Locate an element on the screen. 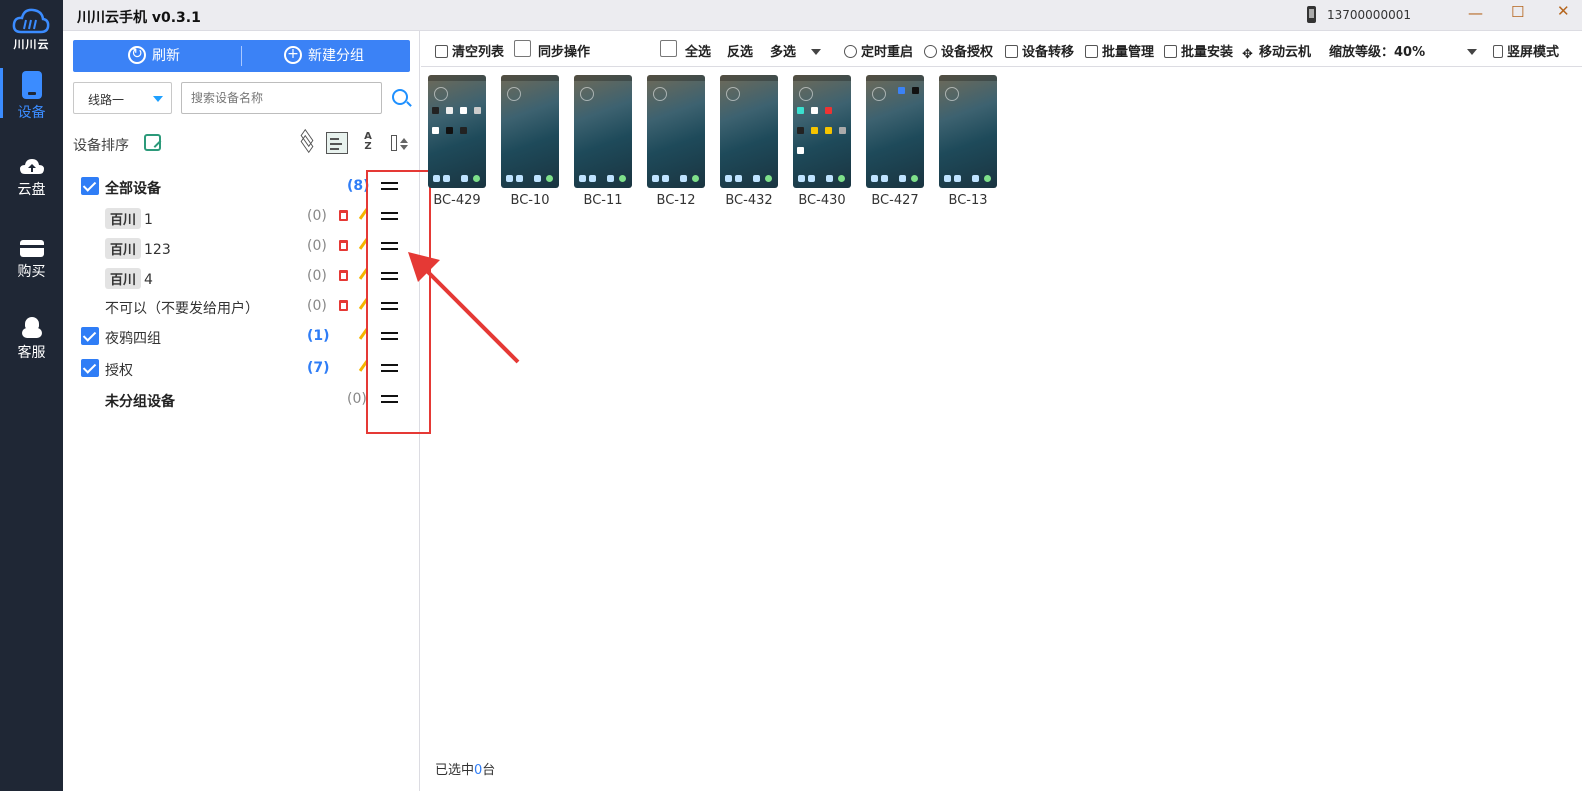 Image resolution: width=1582 pixels, height=791 pixels. clear-list-button: 清空列表 is located at coordinates (469, 50).